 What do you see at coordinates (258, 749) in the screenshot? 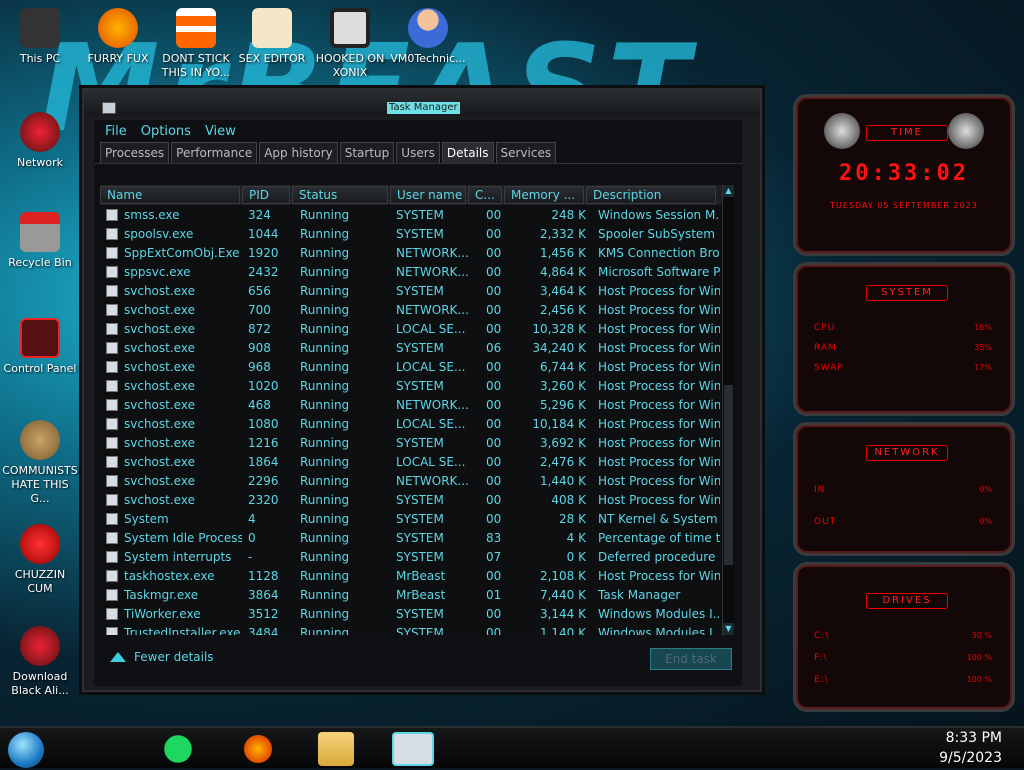
I see `firefox-icon` at bounding box center [258, 749].